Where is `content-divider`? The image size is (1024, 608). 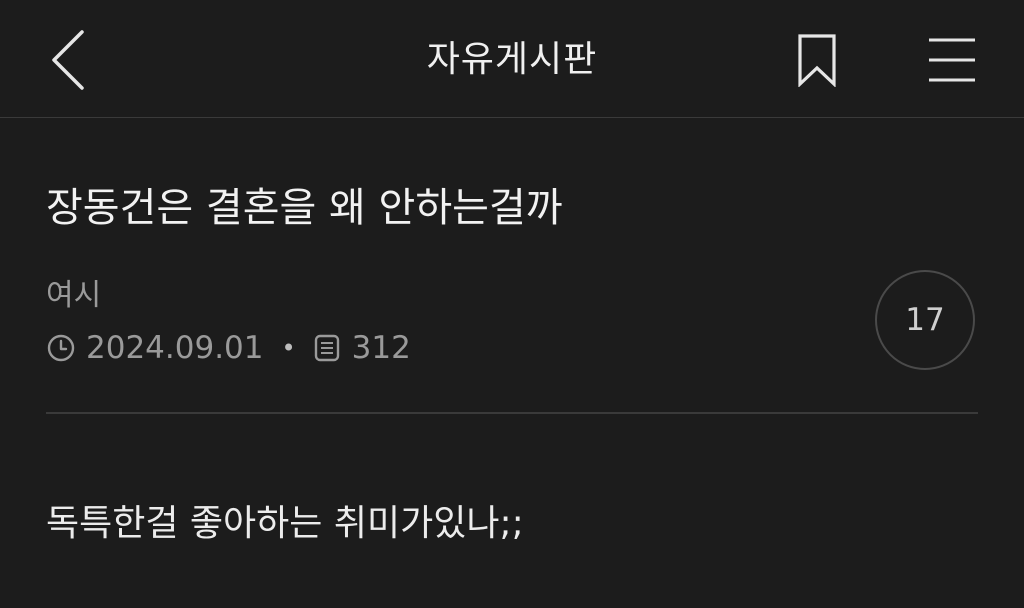 content-divider is located at coordinates (512, 413).